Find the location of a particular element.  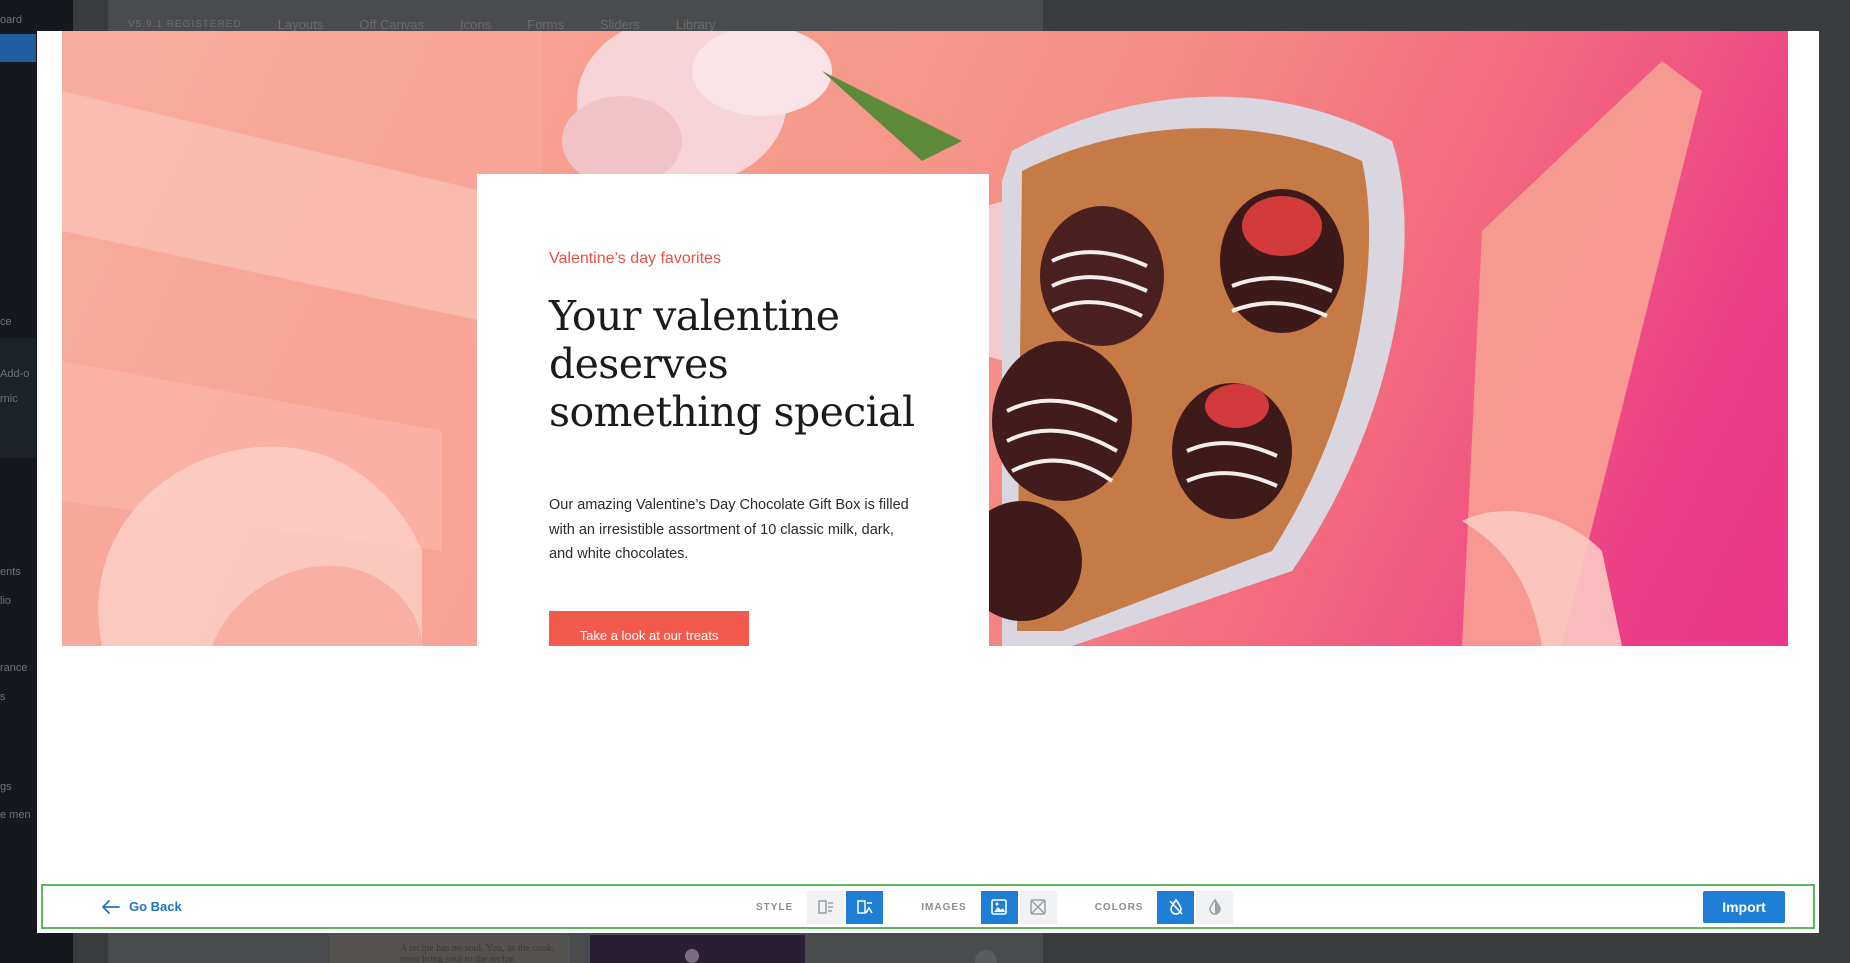

preview-options: STYLE IMAGES COLORS is located at coordinates (995, 907).